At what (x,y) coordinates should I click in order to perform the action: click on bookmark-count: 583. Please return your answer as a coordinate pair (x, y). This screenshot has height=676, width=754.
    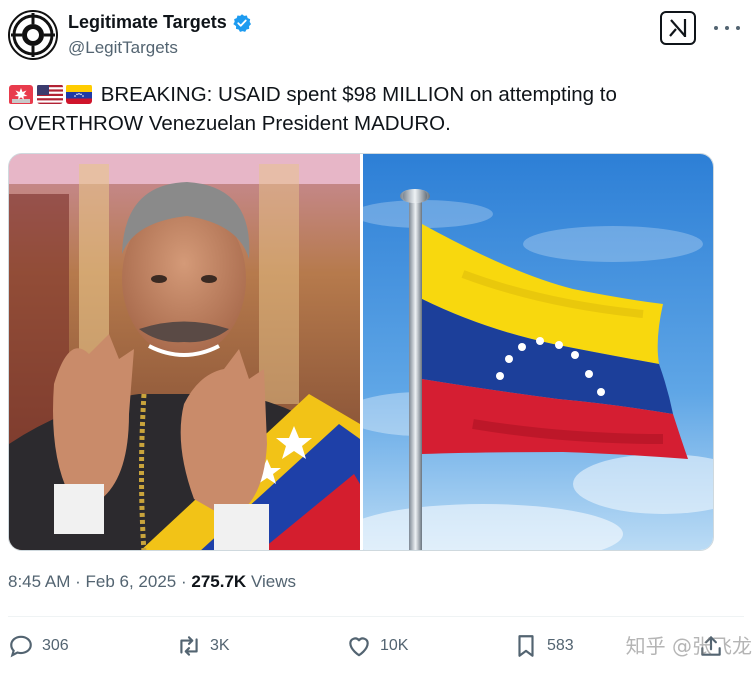
    Looking at the image, I should click on (560, 645).